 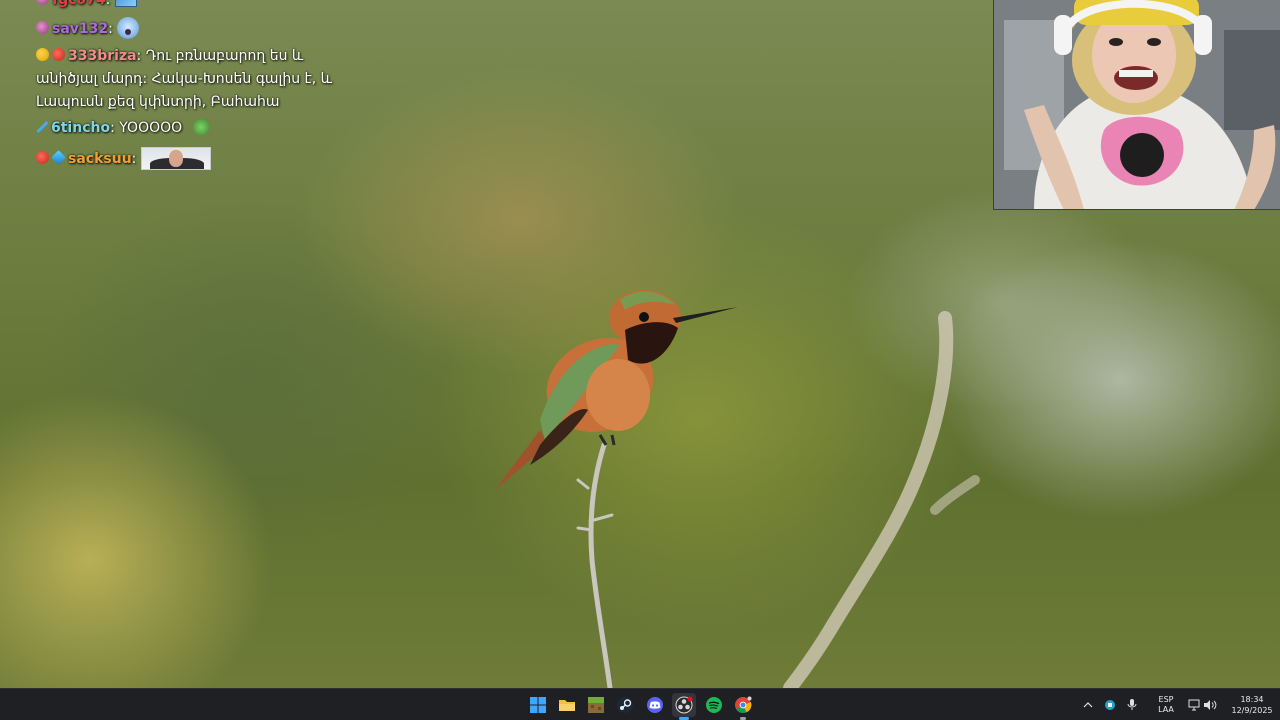 What do you see at coordinates (868, 499) in the screenshot?
I see `blurred-branch` at bounding box center [868, 499].